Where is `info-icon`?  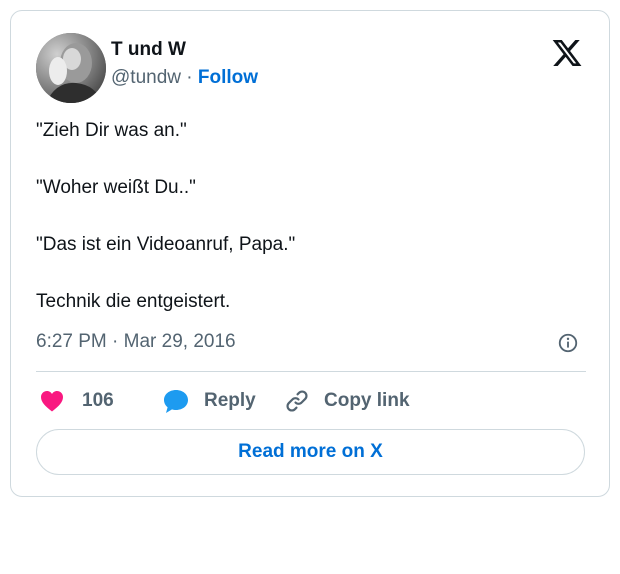
info-icon is located at coordinates (568, 343).